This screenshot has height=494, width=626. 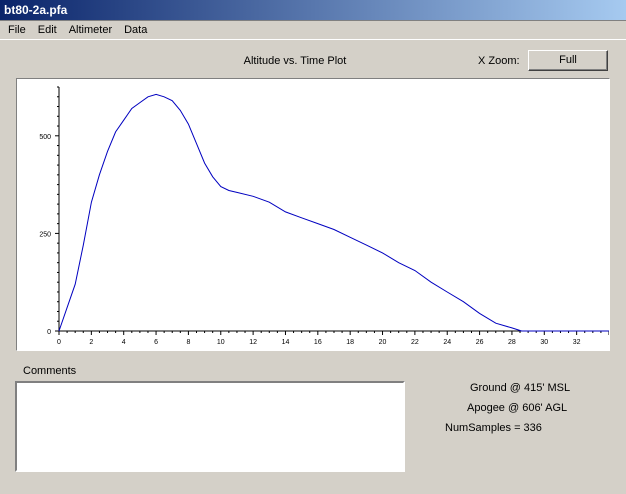 I want to click on x-tick-label: 4, so click(x=124, y=342).